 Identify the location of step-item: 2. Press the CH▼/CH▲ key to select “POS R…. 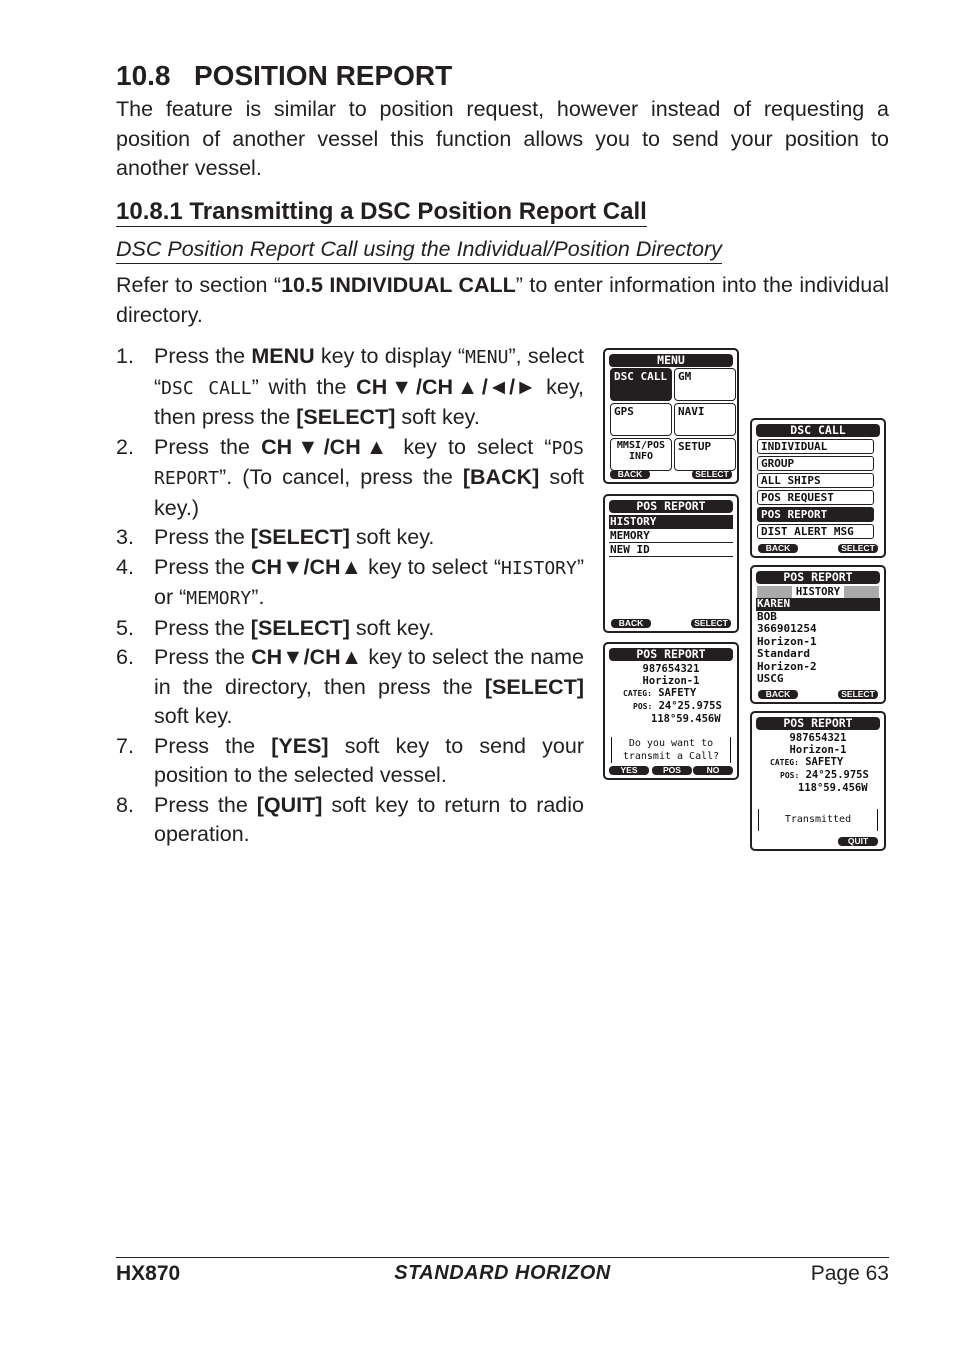
(350, 478).